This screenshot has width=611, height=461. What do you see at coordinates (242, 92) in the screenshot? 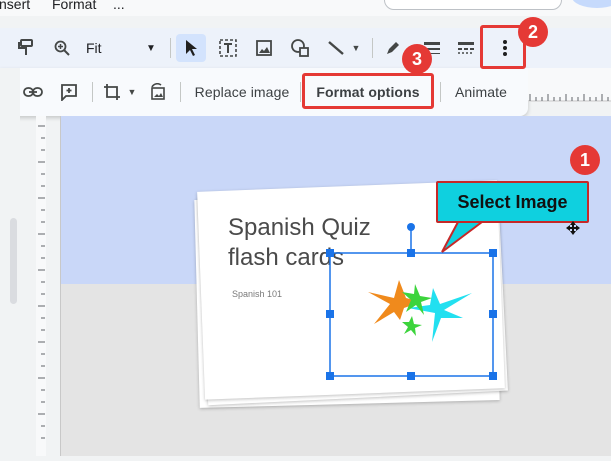
I see `replace-image-button: Replace image` at bounding box center [242, 92].